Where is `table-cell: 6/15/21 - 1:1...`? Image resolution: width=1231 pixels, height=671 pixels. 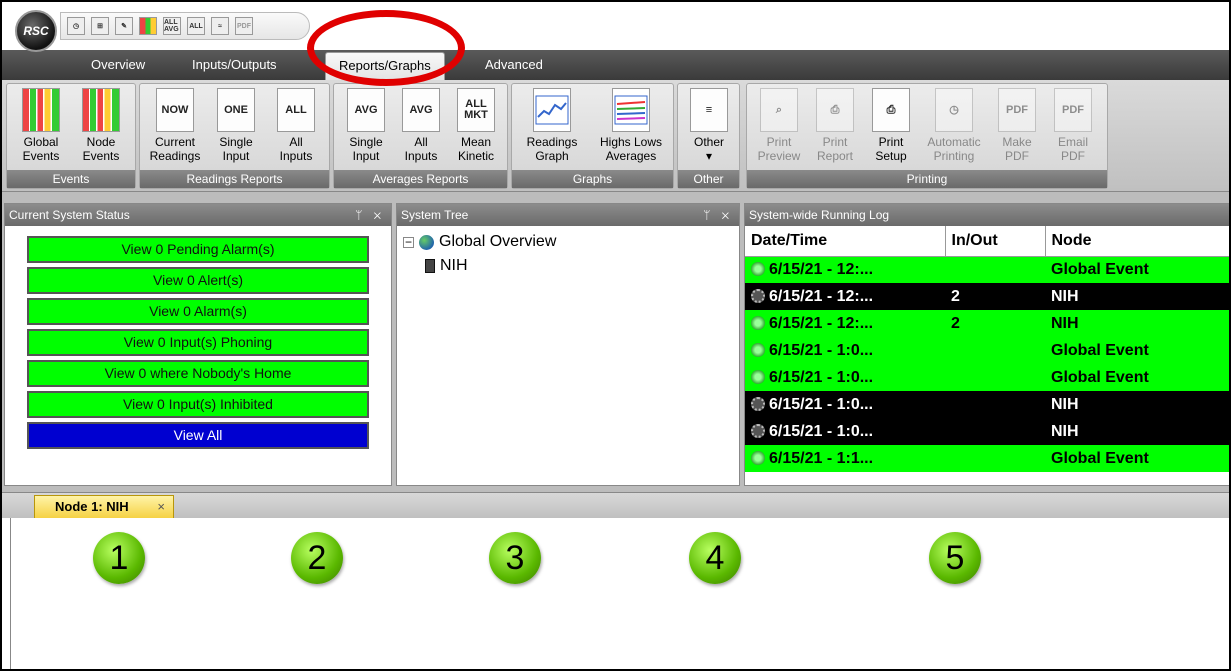 table-cell: 6/15/21 - 1:1... is located at coordinates (845, 458).